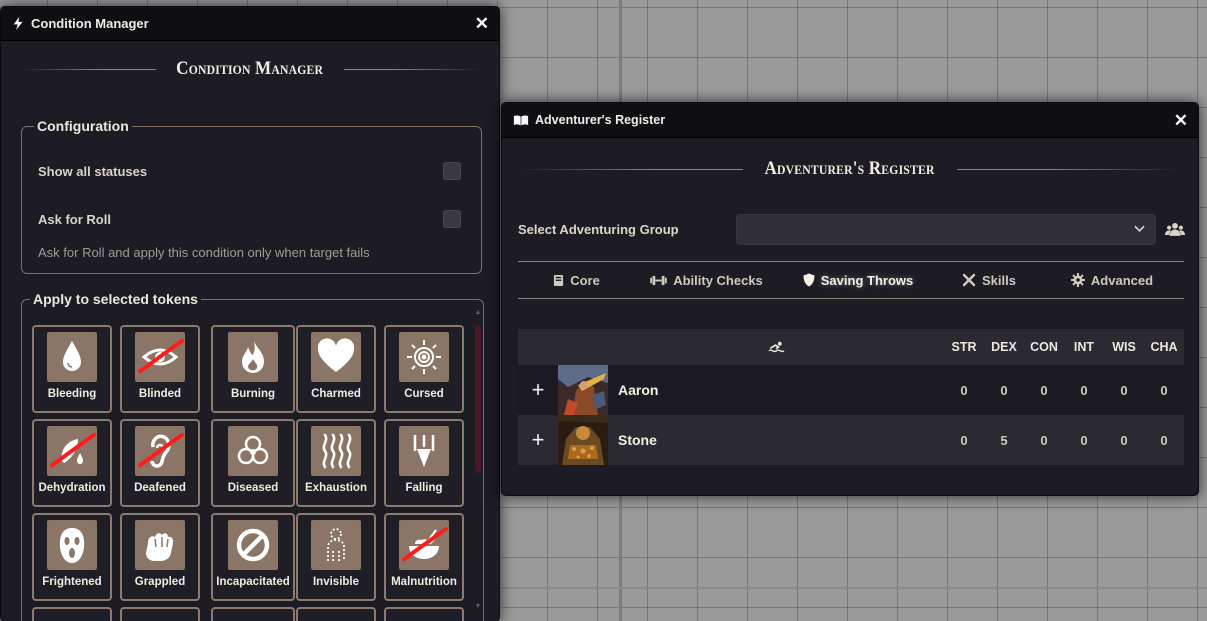 The height and width of the screenshot is (621, 1207). I want to click on scroll-down-arrow-icon: ▼, so click(478, 606).